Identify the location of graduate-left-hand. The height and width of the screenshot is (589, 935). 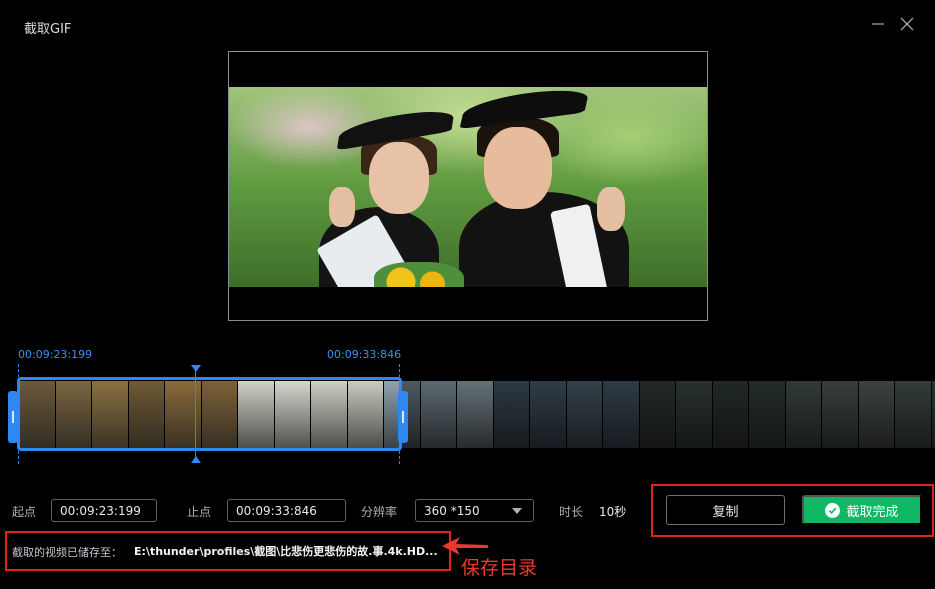
(342, 207).